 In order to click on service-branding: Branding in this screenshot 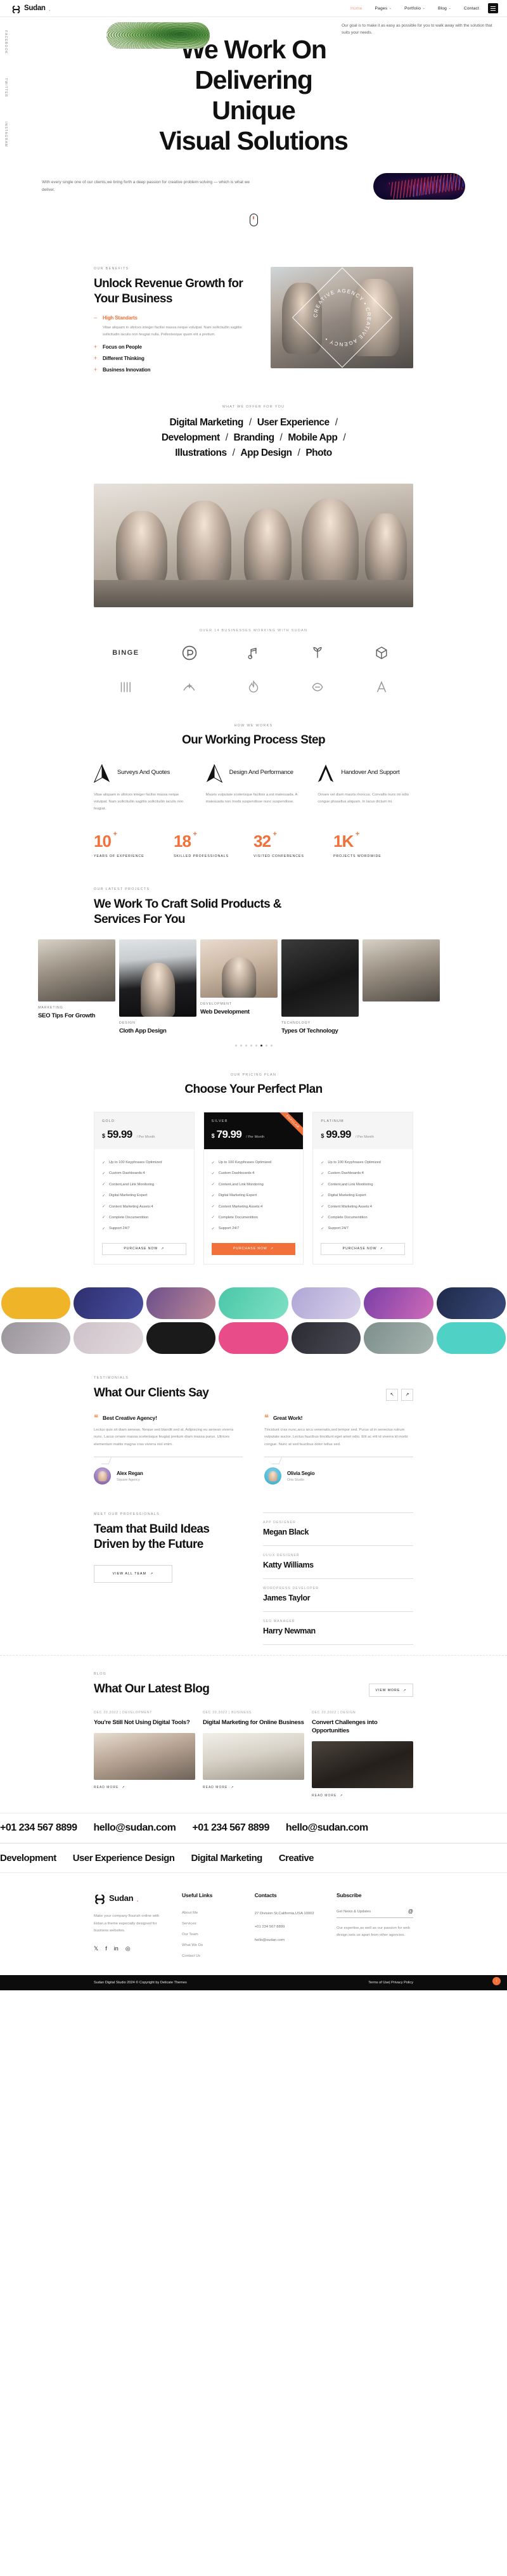, I will do `click(255, 438)`.